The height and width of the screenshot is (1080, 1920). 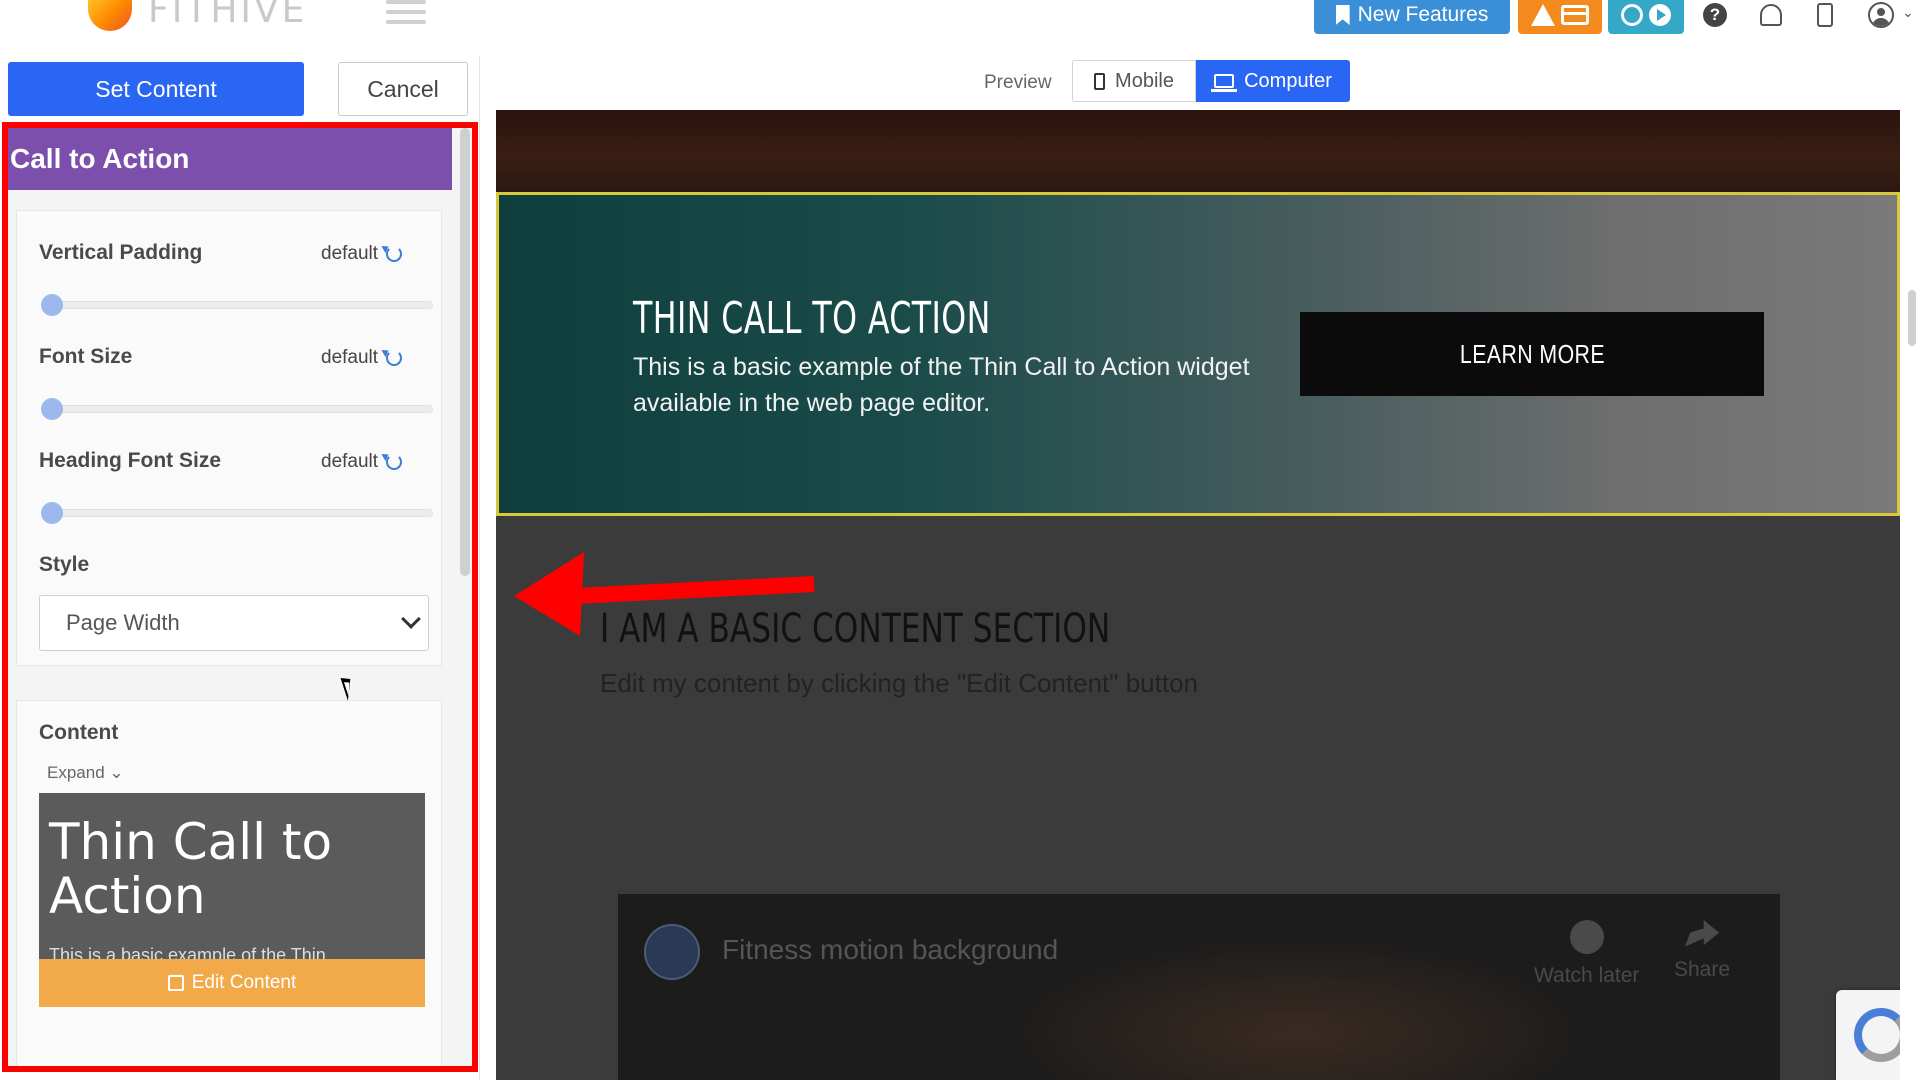 I want to click on heading-font-size-label: Heading Font Size, so click(x=130, y=460).